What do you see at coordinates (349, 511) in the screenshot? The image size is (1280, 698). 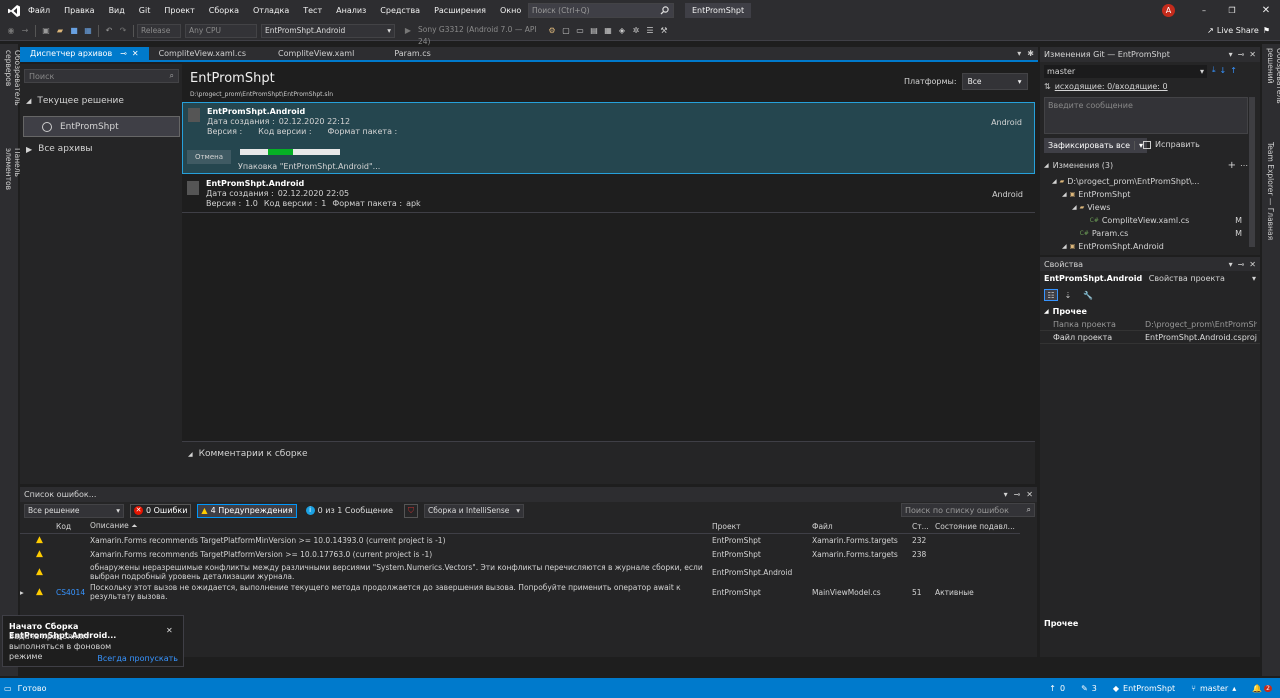 I see `messages-filter-button: i0 из 1 Сообщение` at bounding box center [349, 511].